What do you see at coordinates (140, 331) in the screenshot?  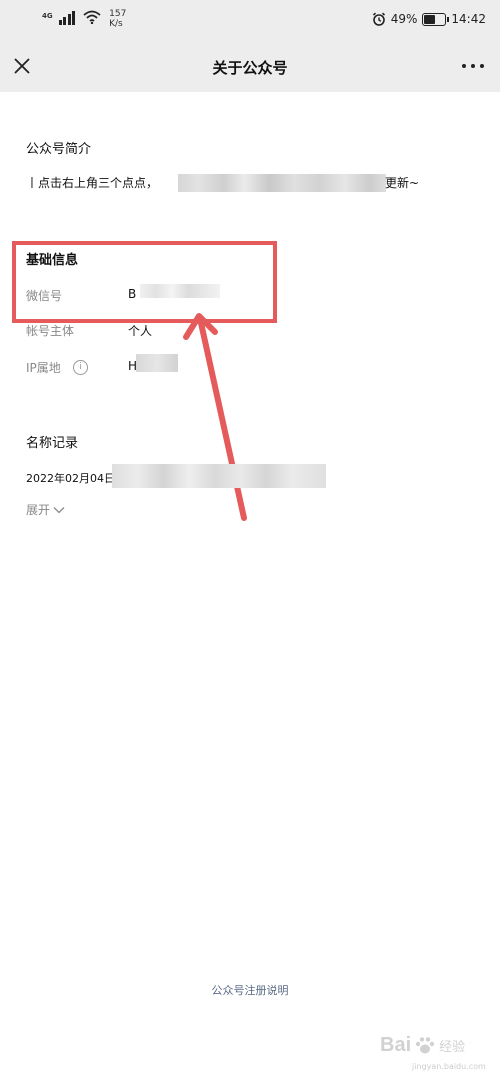 I see `subject-value: 个人` at bounding box center [140, 331].